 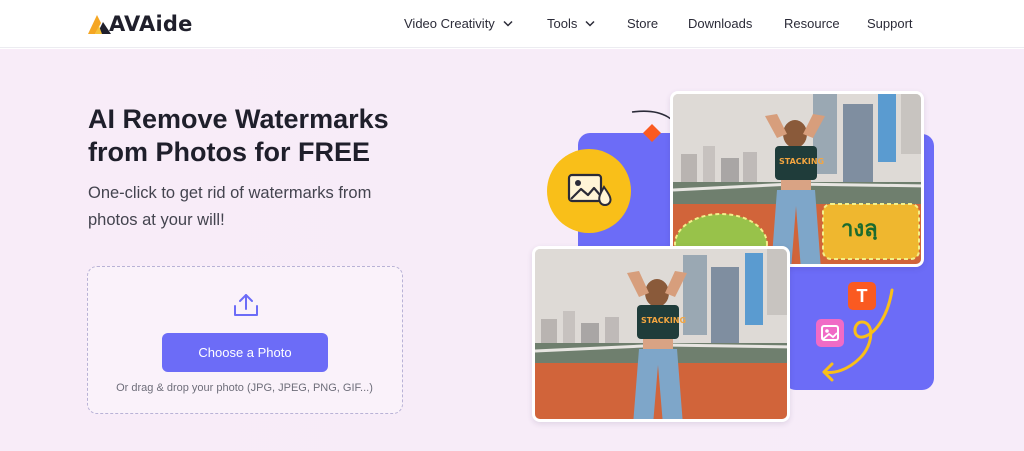 I want to click on nav-downloads: Downloads, so click(x=720, y=23).